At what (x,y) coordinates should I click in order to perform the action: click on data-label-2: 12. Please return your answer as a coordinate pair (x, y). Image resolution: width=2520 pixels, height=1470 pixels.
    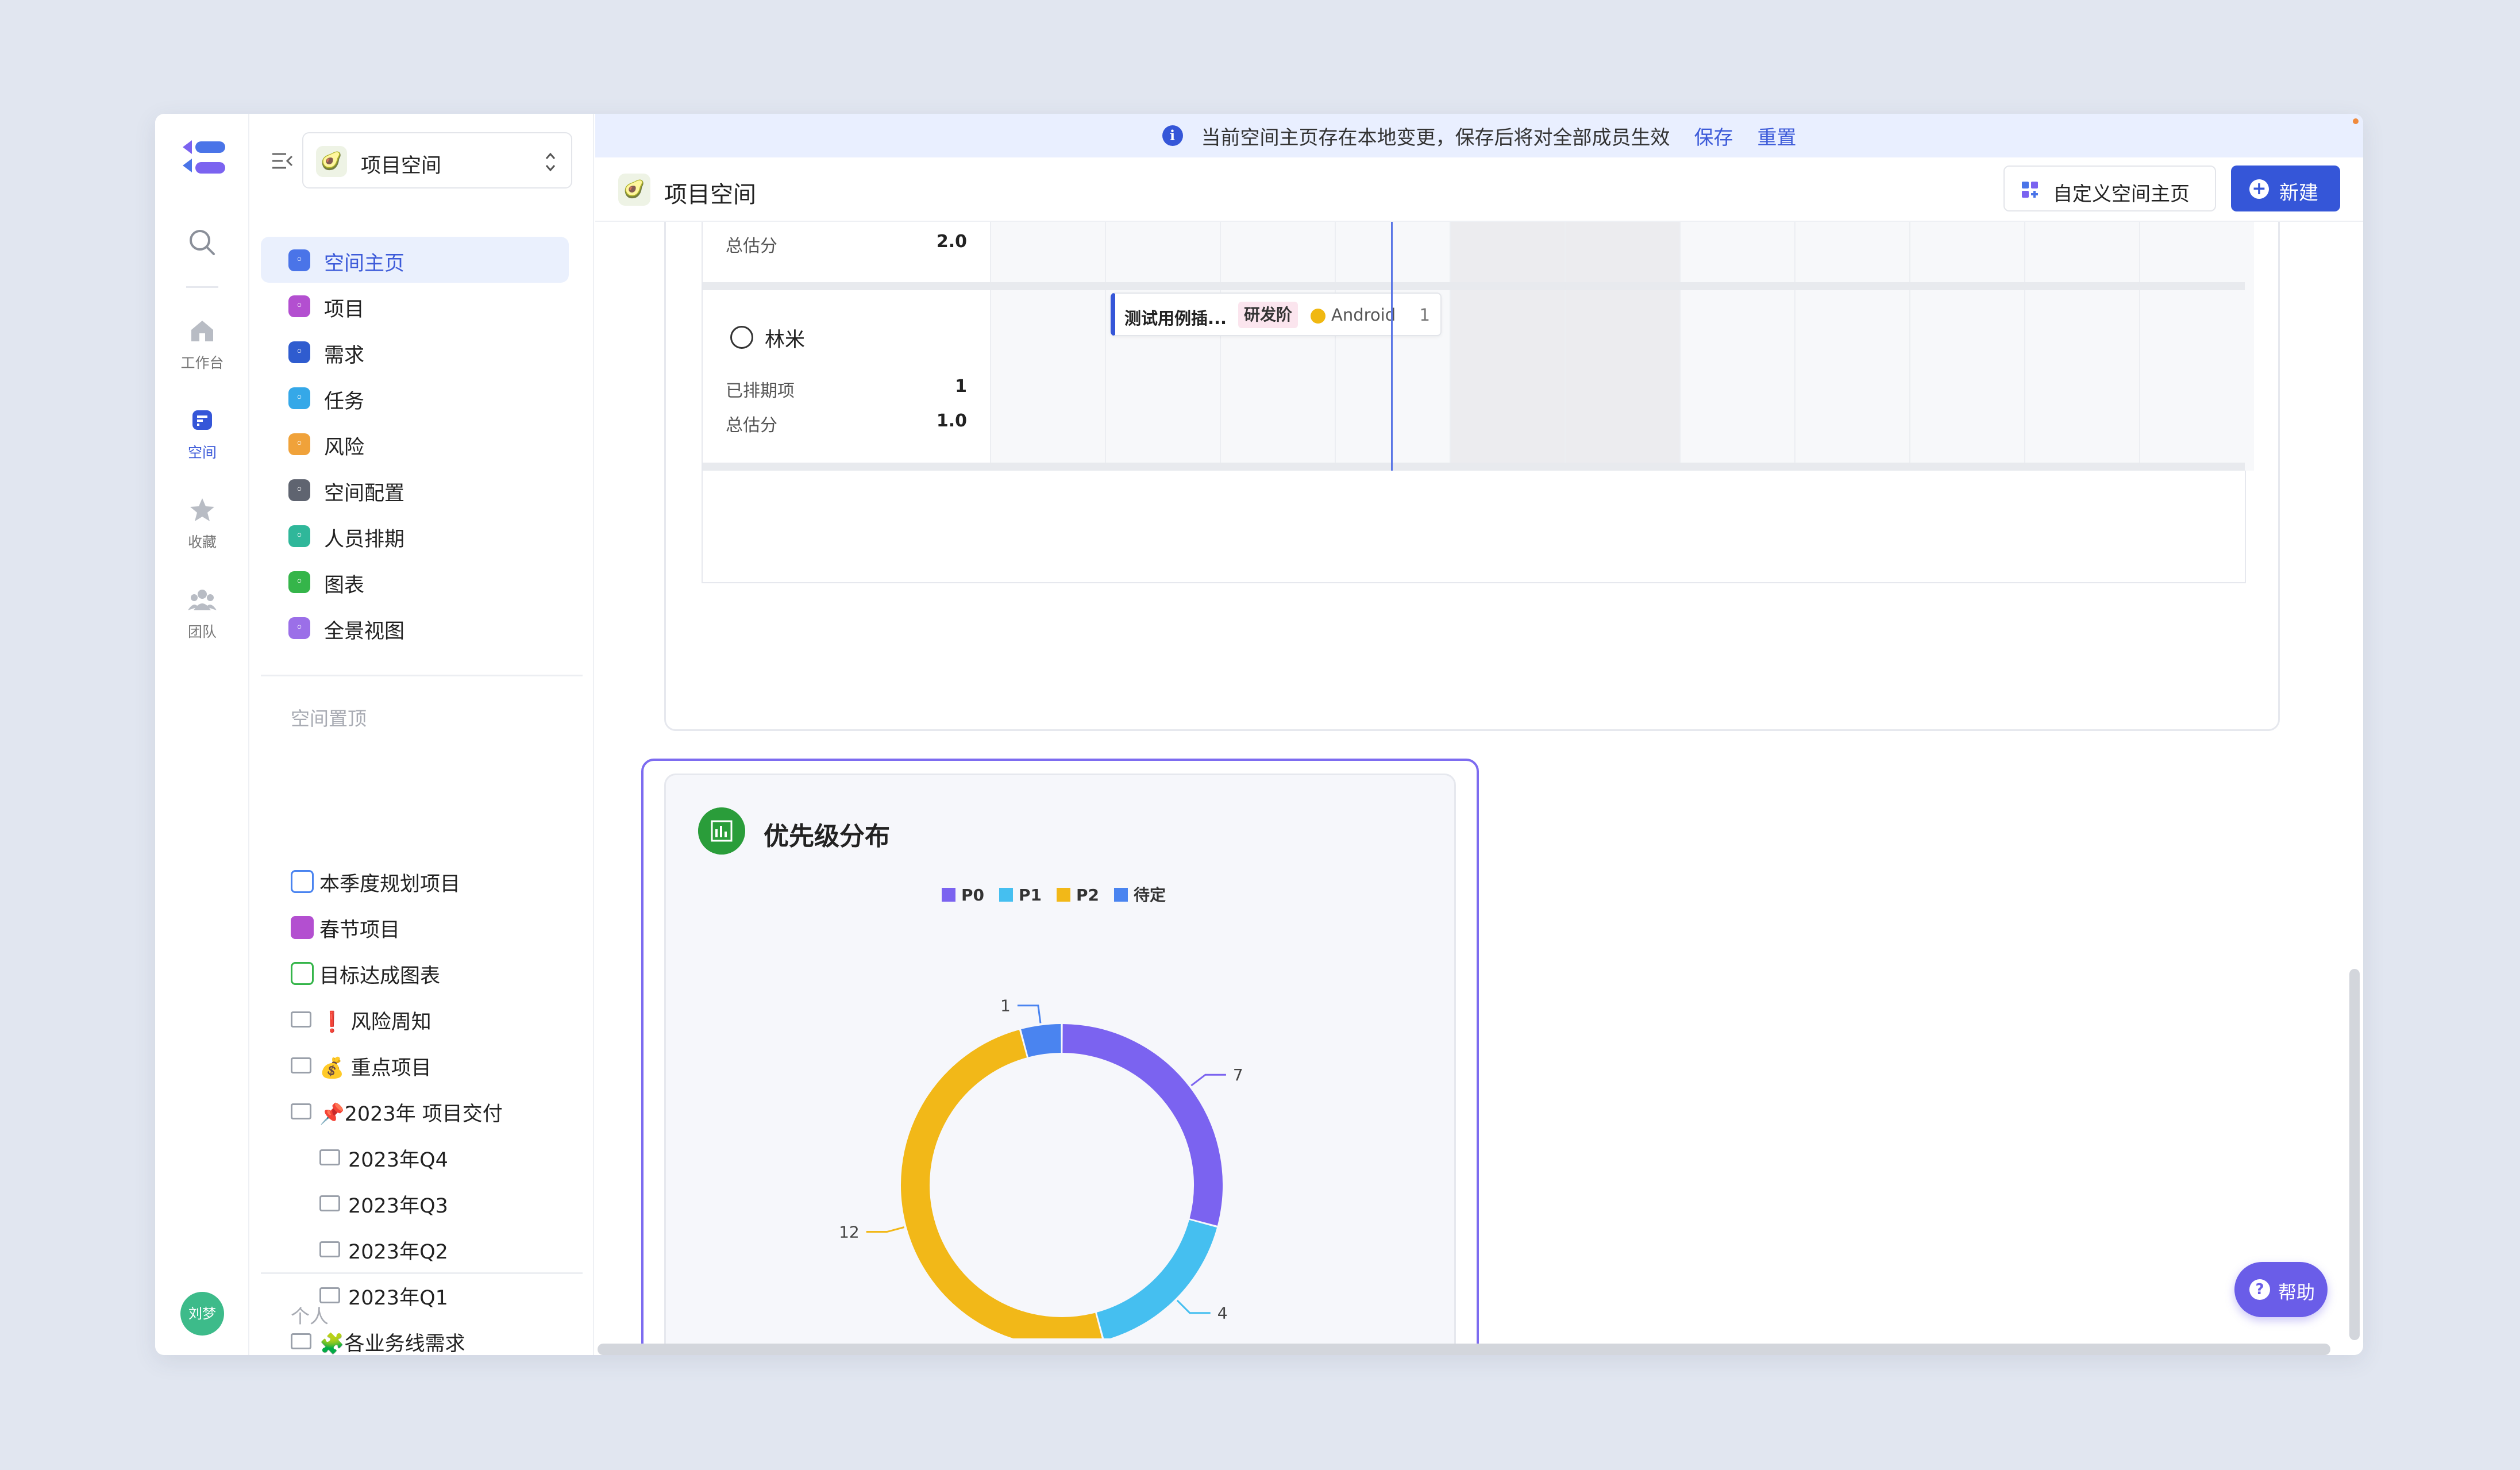
    Looking at the image, I should click on (849, 1232).